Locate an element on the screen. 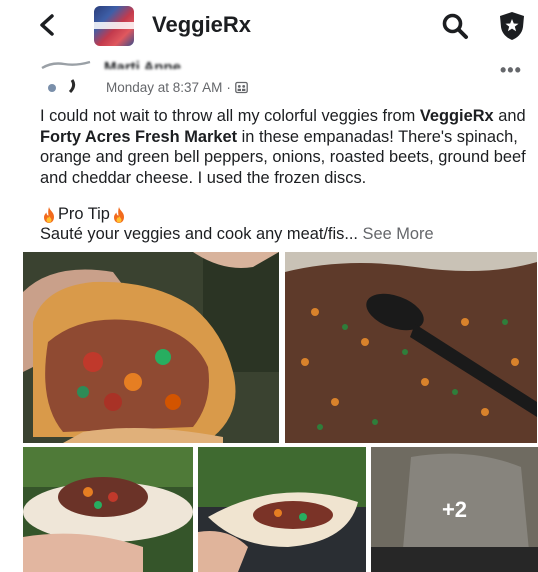 The image size is (538, 572). shield-icon is located at coordinates (512, 26).